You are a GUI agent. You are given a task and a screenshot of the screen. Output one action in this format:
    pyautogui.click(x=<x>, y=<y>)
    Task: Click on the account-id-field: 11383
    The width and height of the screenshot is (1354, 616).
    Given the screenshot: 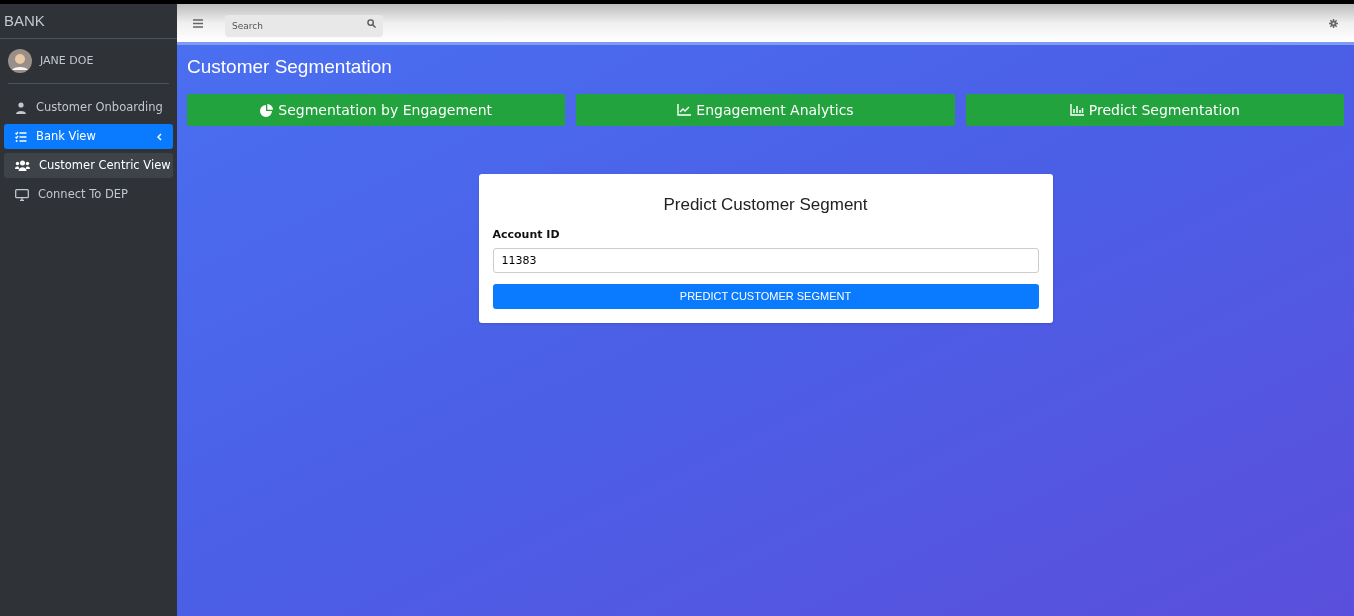 What is the action you would take?
    pyautogui.click(x=765, y=260)
    